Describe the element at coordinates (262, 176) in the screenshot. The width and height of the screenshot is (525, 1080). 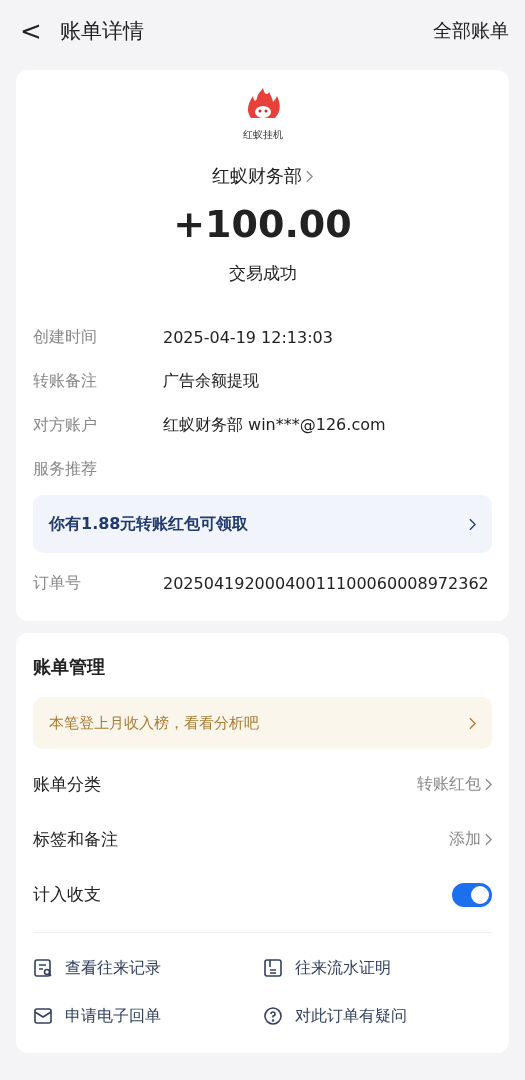
I see `payer-link: 红蚁财务部` at that location.